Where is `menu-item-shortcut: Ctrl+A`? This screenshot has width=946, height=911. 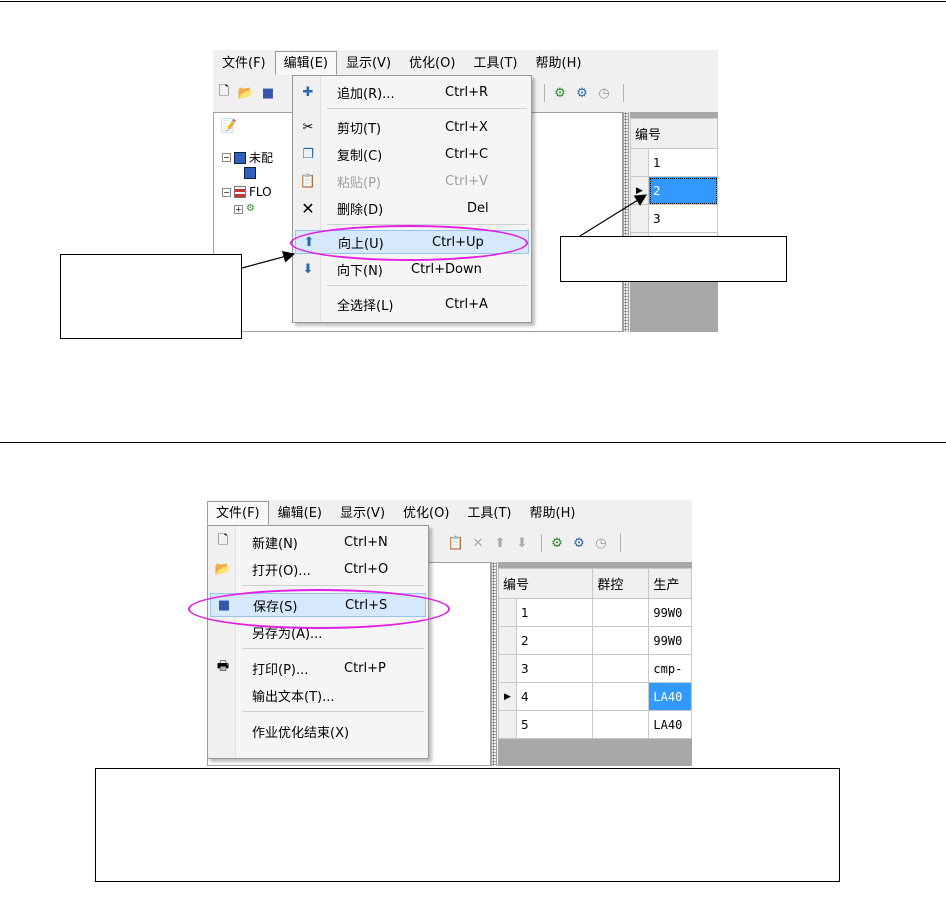 menu-item-shortcut: Ctrl+A is located at coordinates (466, 304).